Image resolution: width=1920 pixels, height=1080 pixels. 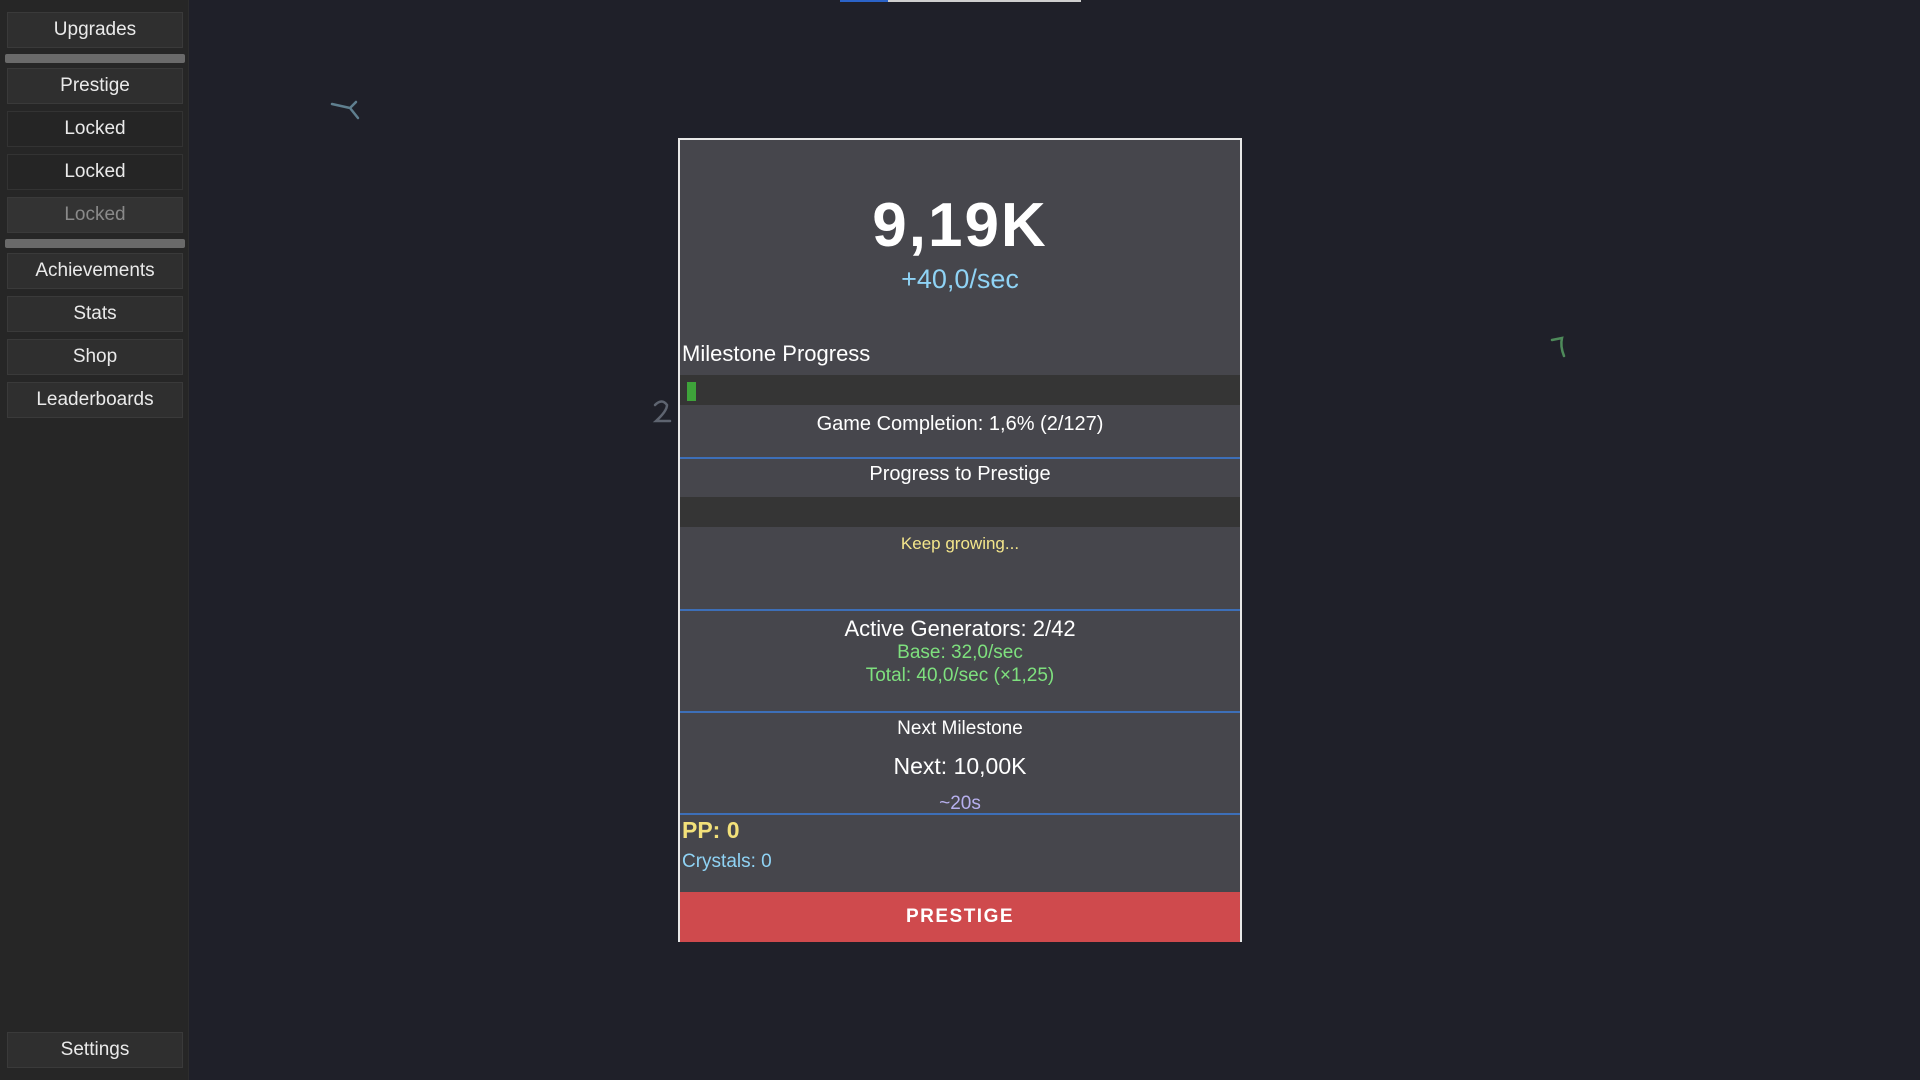 I want to click on prestige-progress-bar, so click(x=960, y=512).